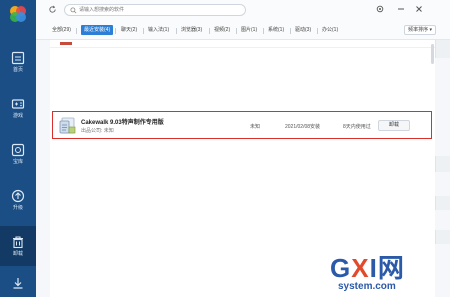 The height and width of the screenshot is (297, 450). I want to click on minimize-icon, so click(401, 9).